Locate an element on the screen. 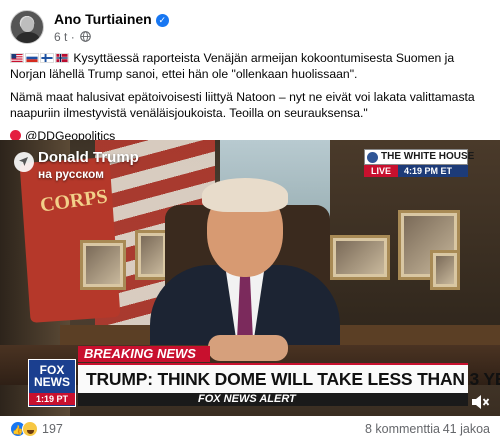 This screenshot has height=445, width=500. live-label: LIVE is located at coordinates (381, 171).